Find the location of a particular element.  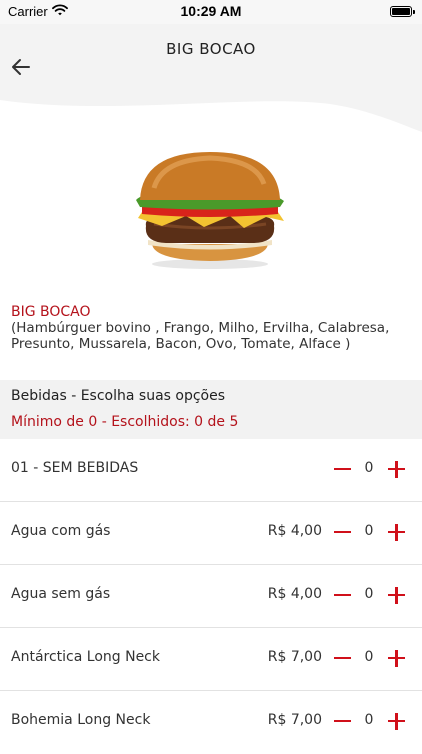

option-row-bohemia-long-neck: Bohemia Long Neck R$ 7,00 0 is located at coordinates (211, 722).